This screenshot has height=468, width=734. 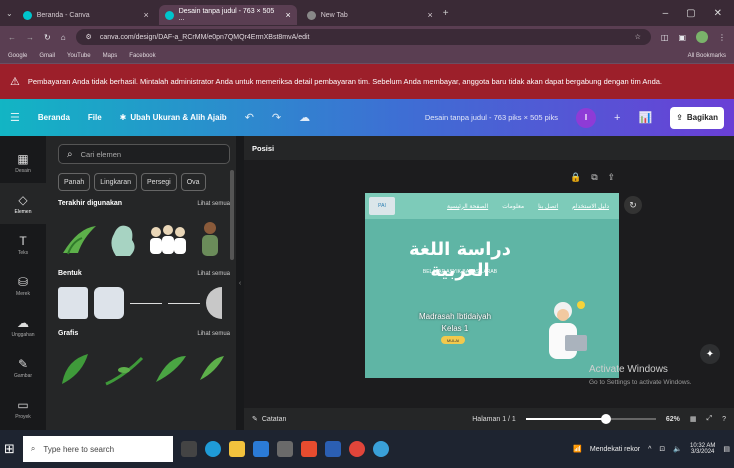 I want to click on redo-icon: ↷, so click(x=276, y=117).